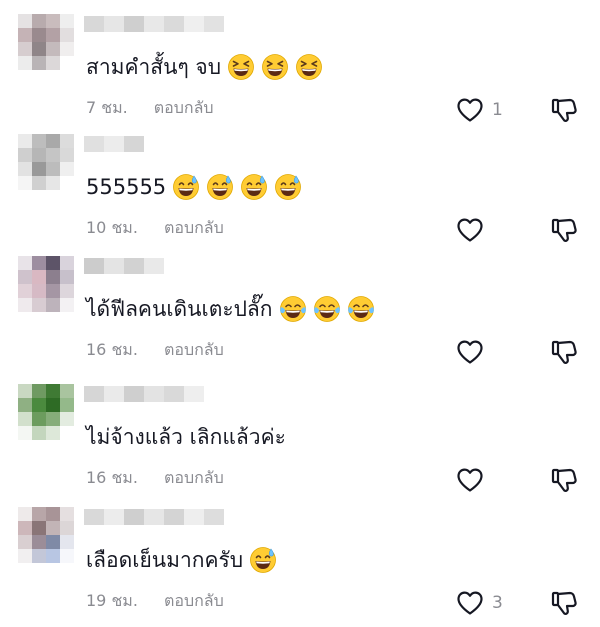 The width and height of the screenshot is (600, 627). I want to click on comment-text: ได้ฟีลคนเดินเตะปลั๊ก, so click(179, 309).